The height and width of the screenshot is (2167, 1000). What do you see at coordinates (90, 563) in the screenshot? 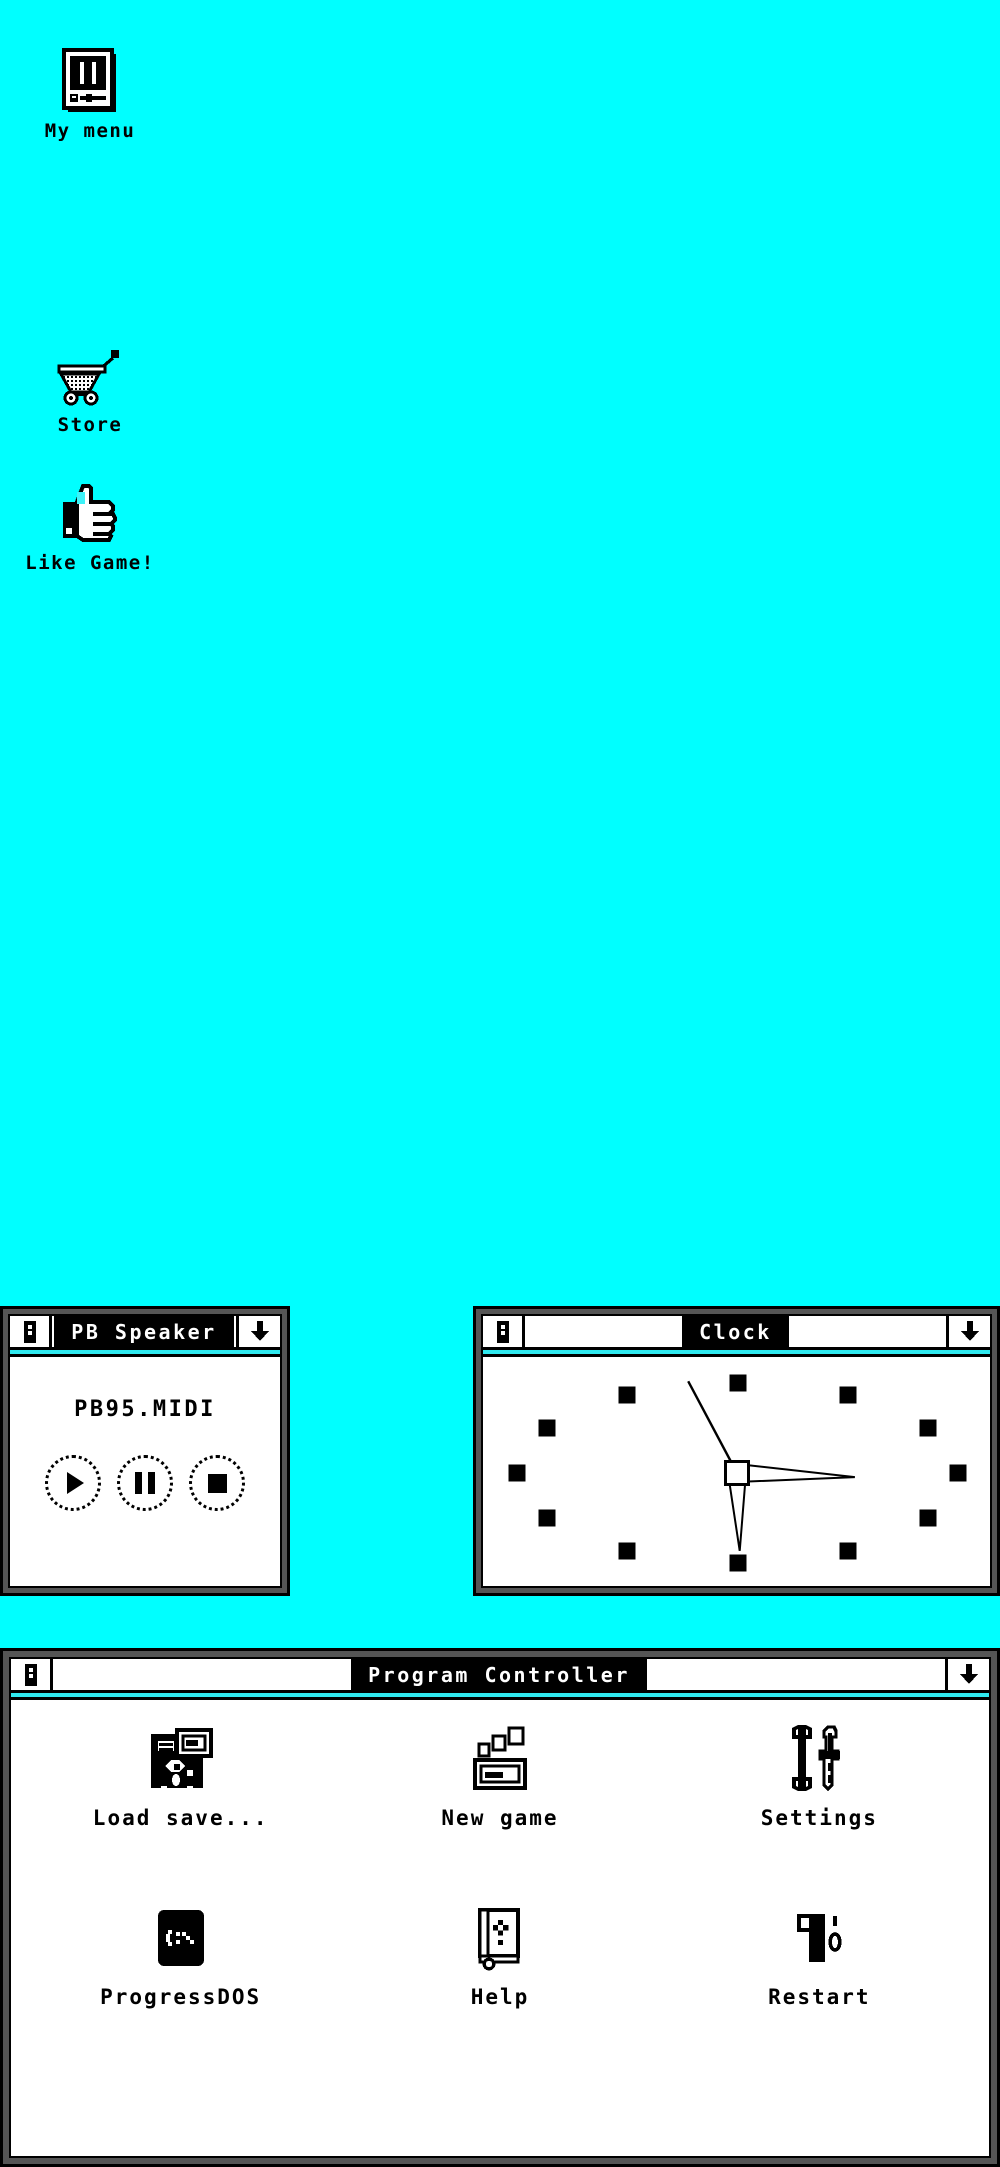
I see `desktop-icon-label: Like Game!` at bounding box center [90, 563].